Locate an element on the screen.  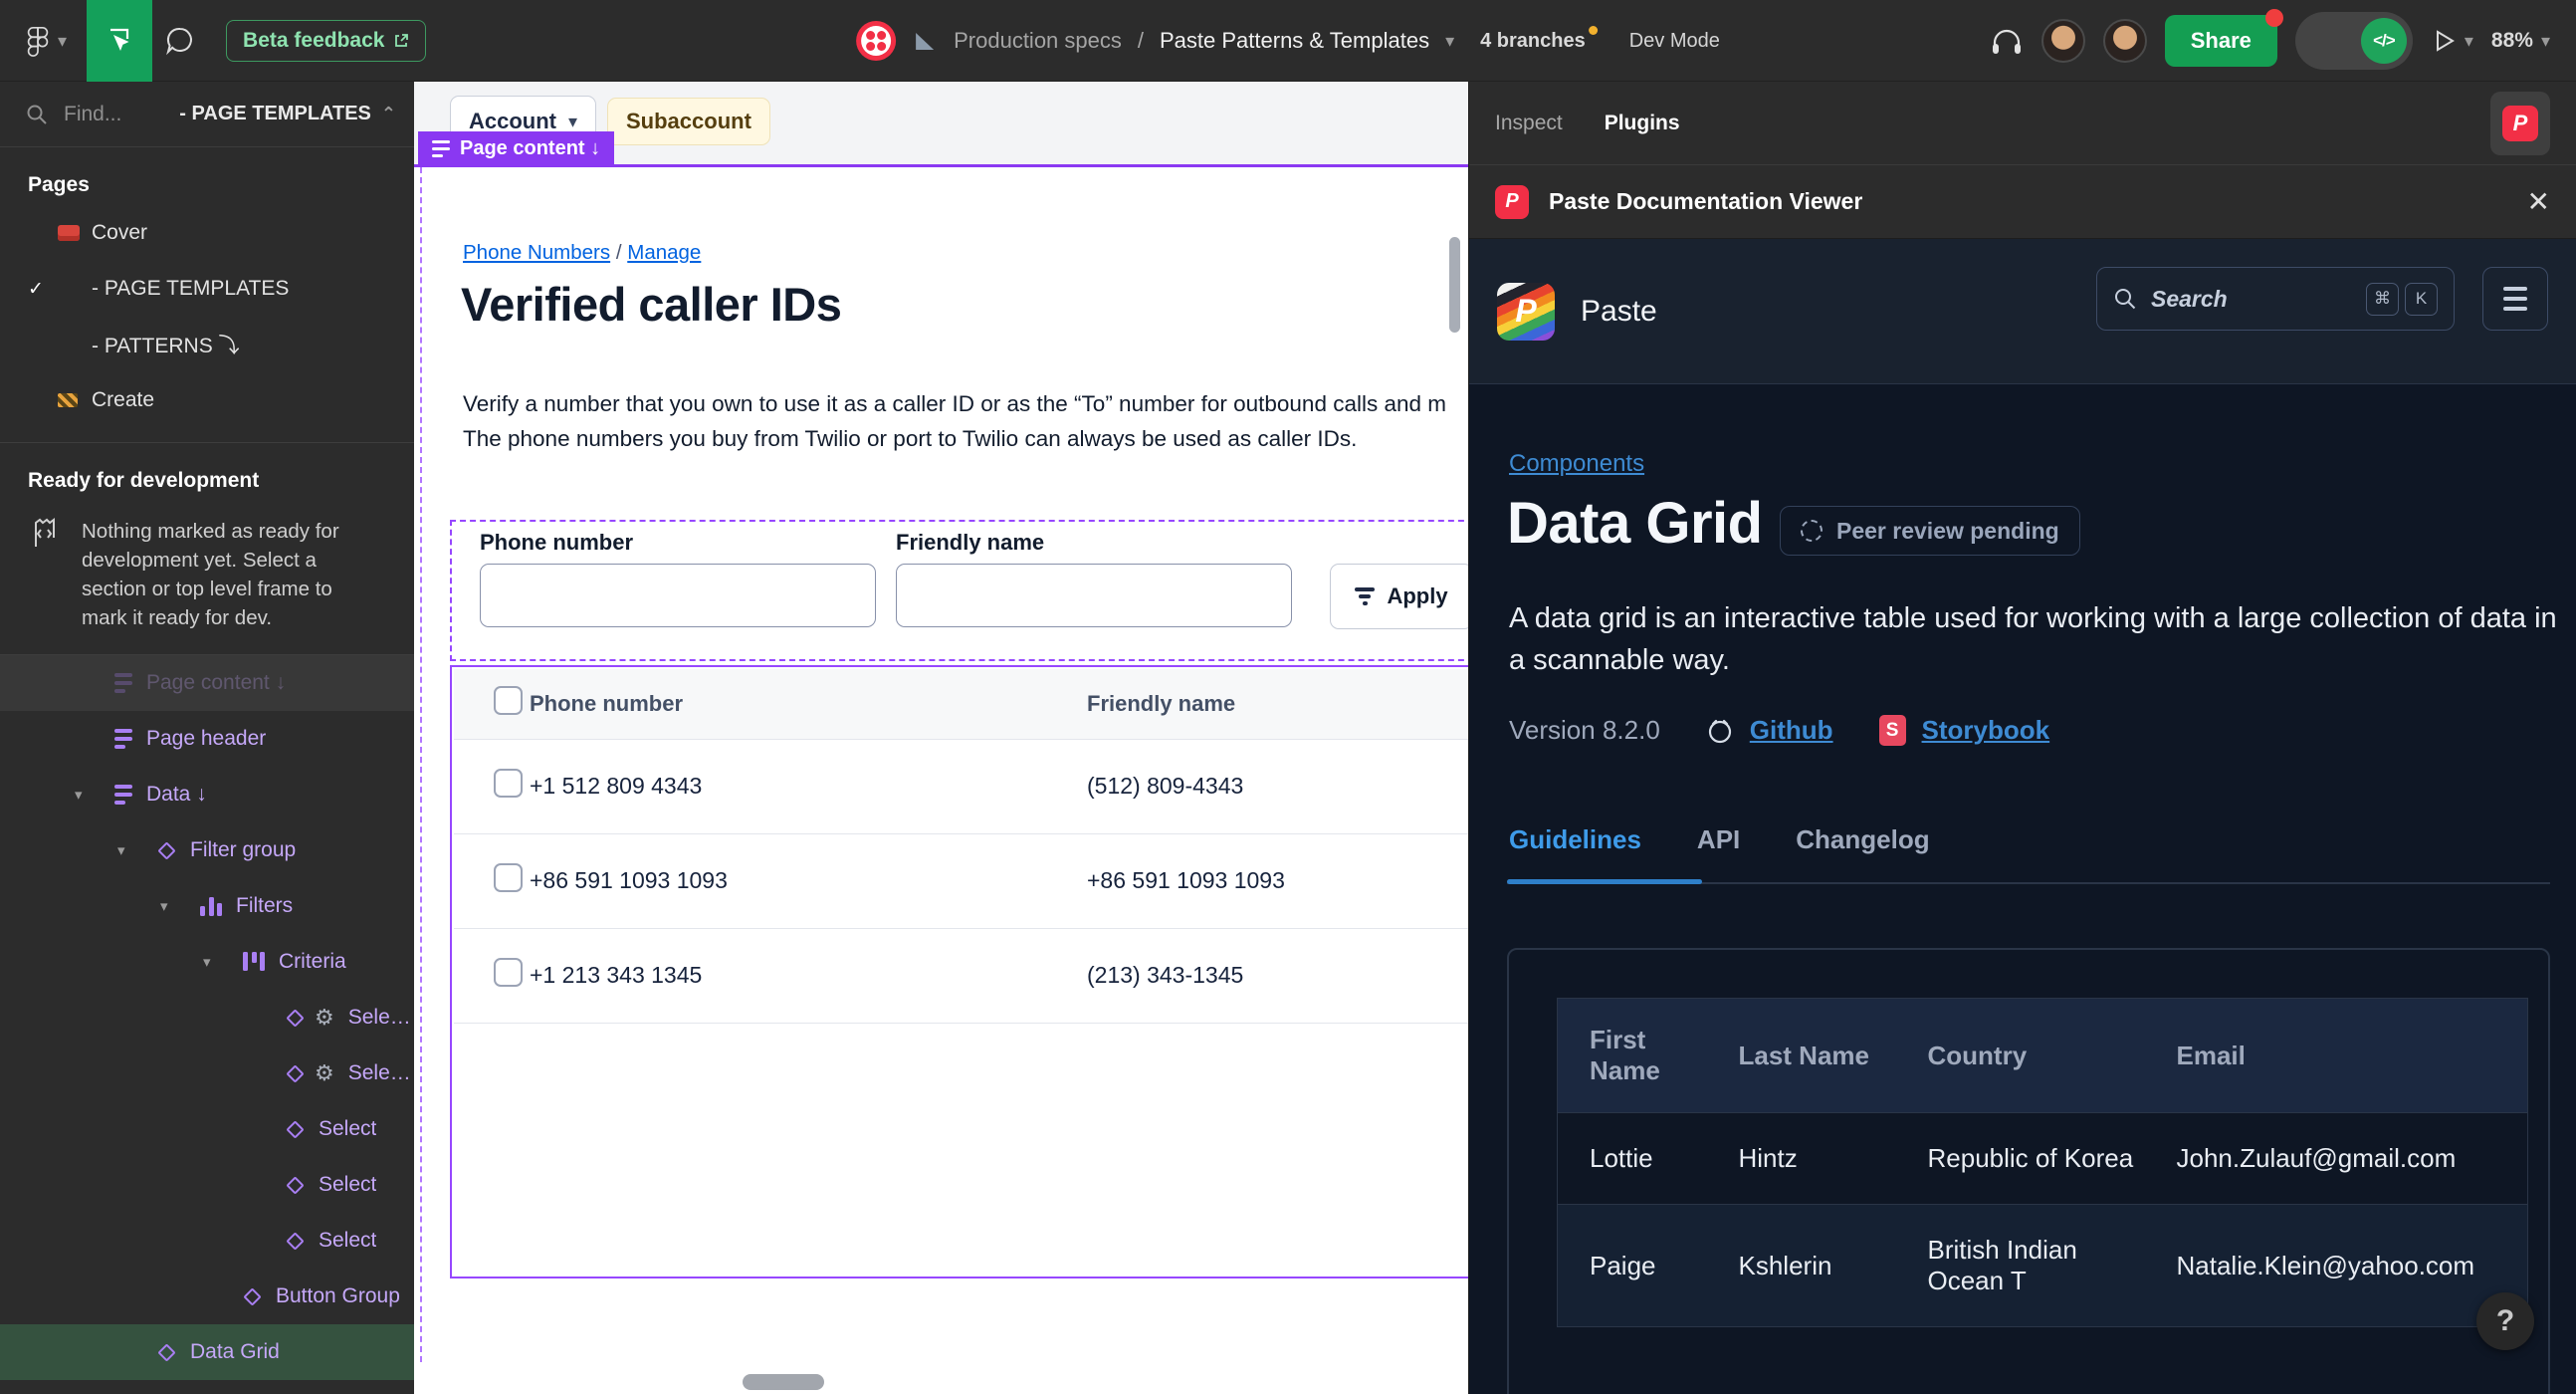
hamburger-menu-button is located at coordinates (2515, 299).